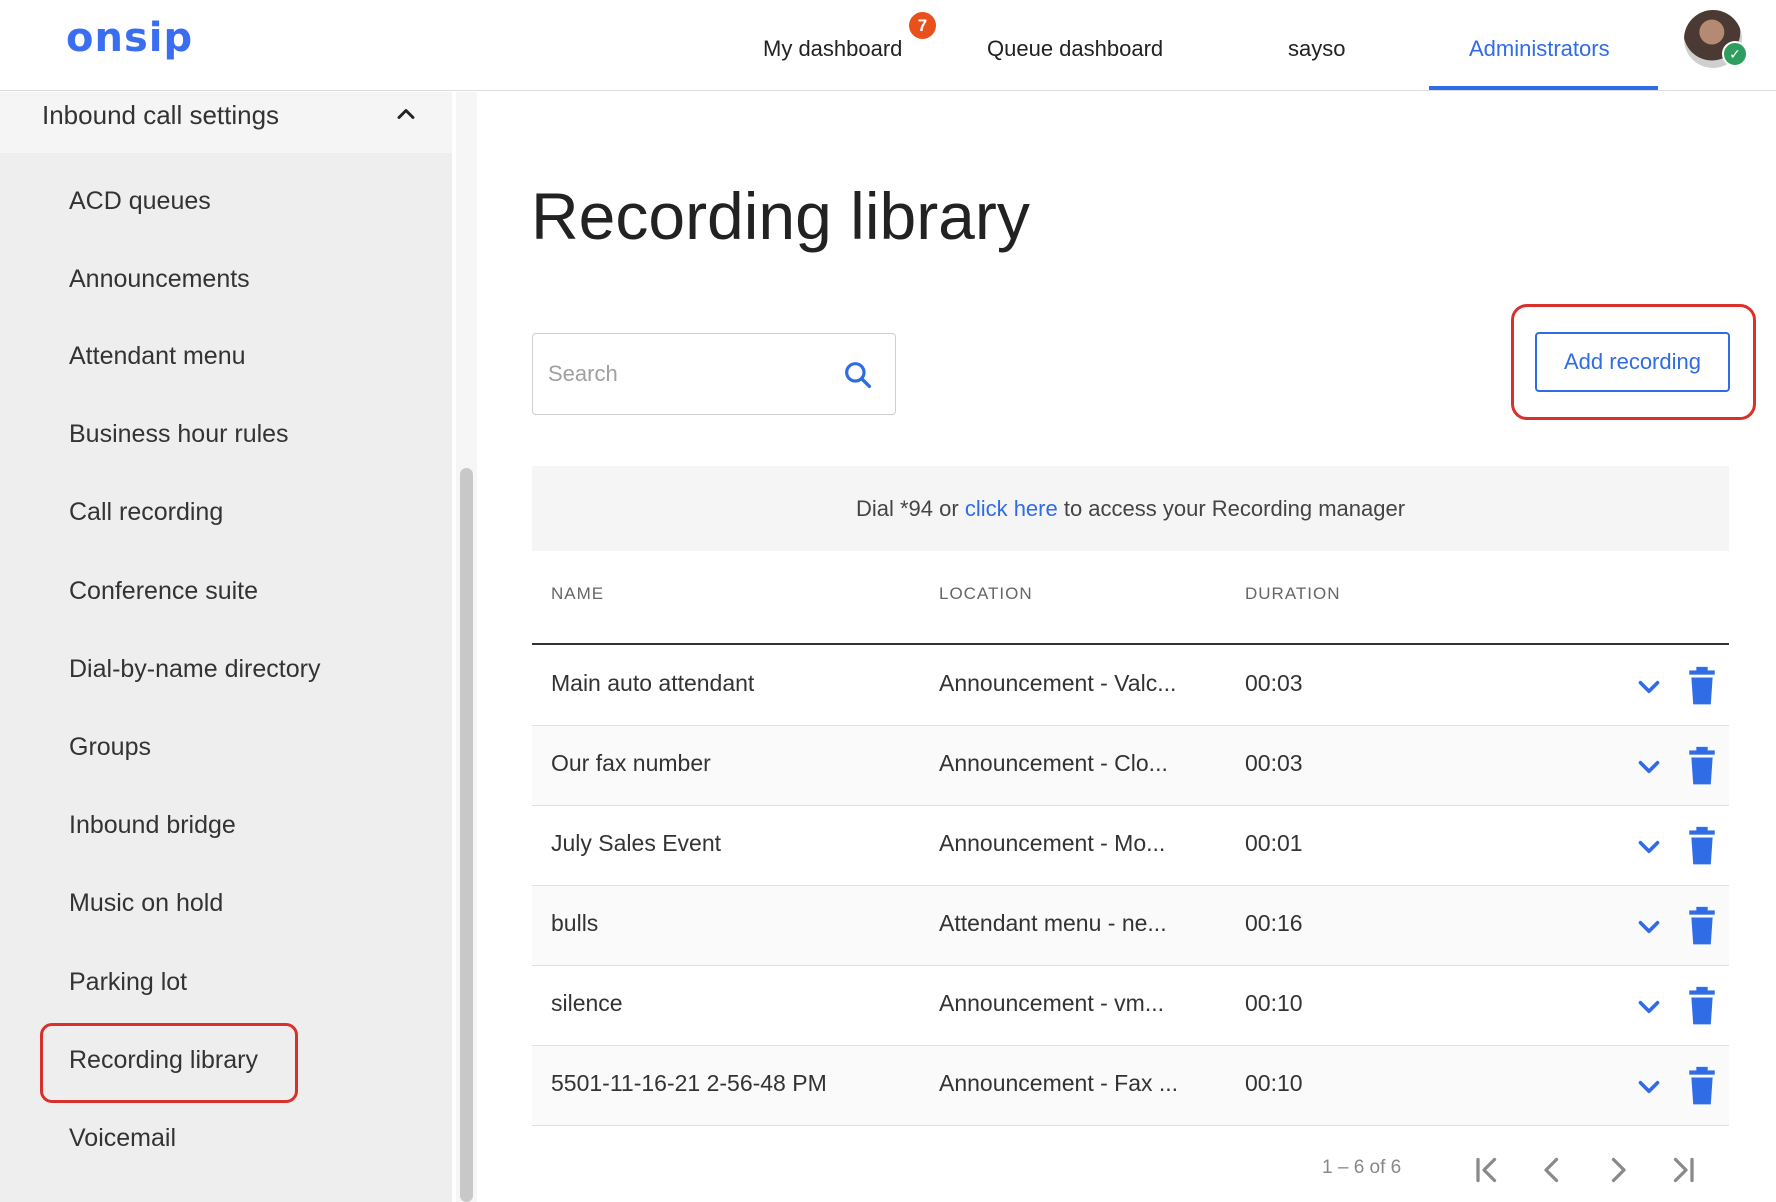  I want to click on sidebar-item-conference-suite: Conference suite, so click(163, 591).